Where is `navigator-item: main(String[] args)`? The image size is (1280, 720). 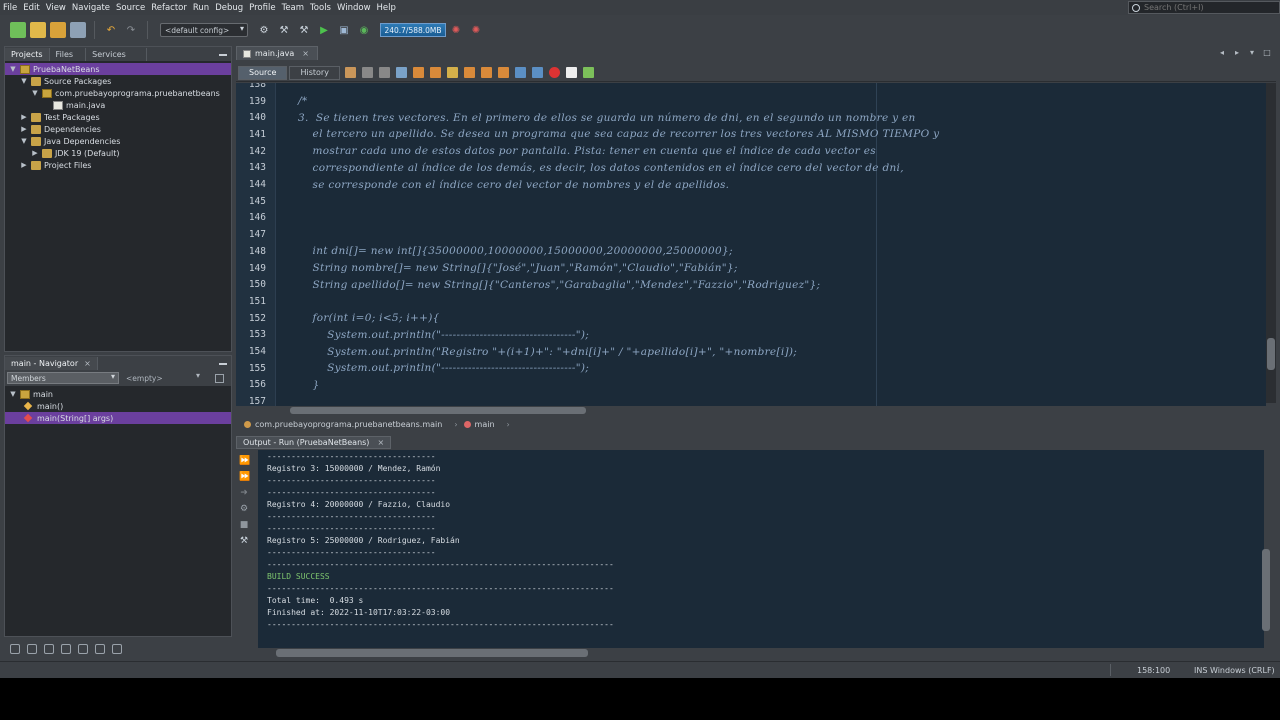 navigator-item: main(String[] args) is located at coordinates (118, 418).